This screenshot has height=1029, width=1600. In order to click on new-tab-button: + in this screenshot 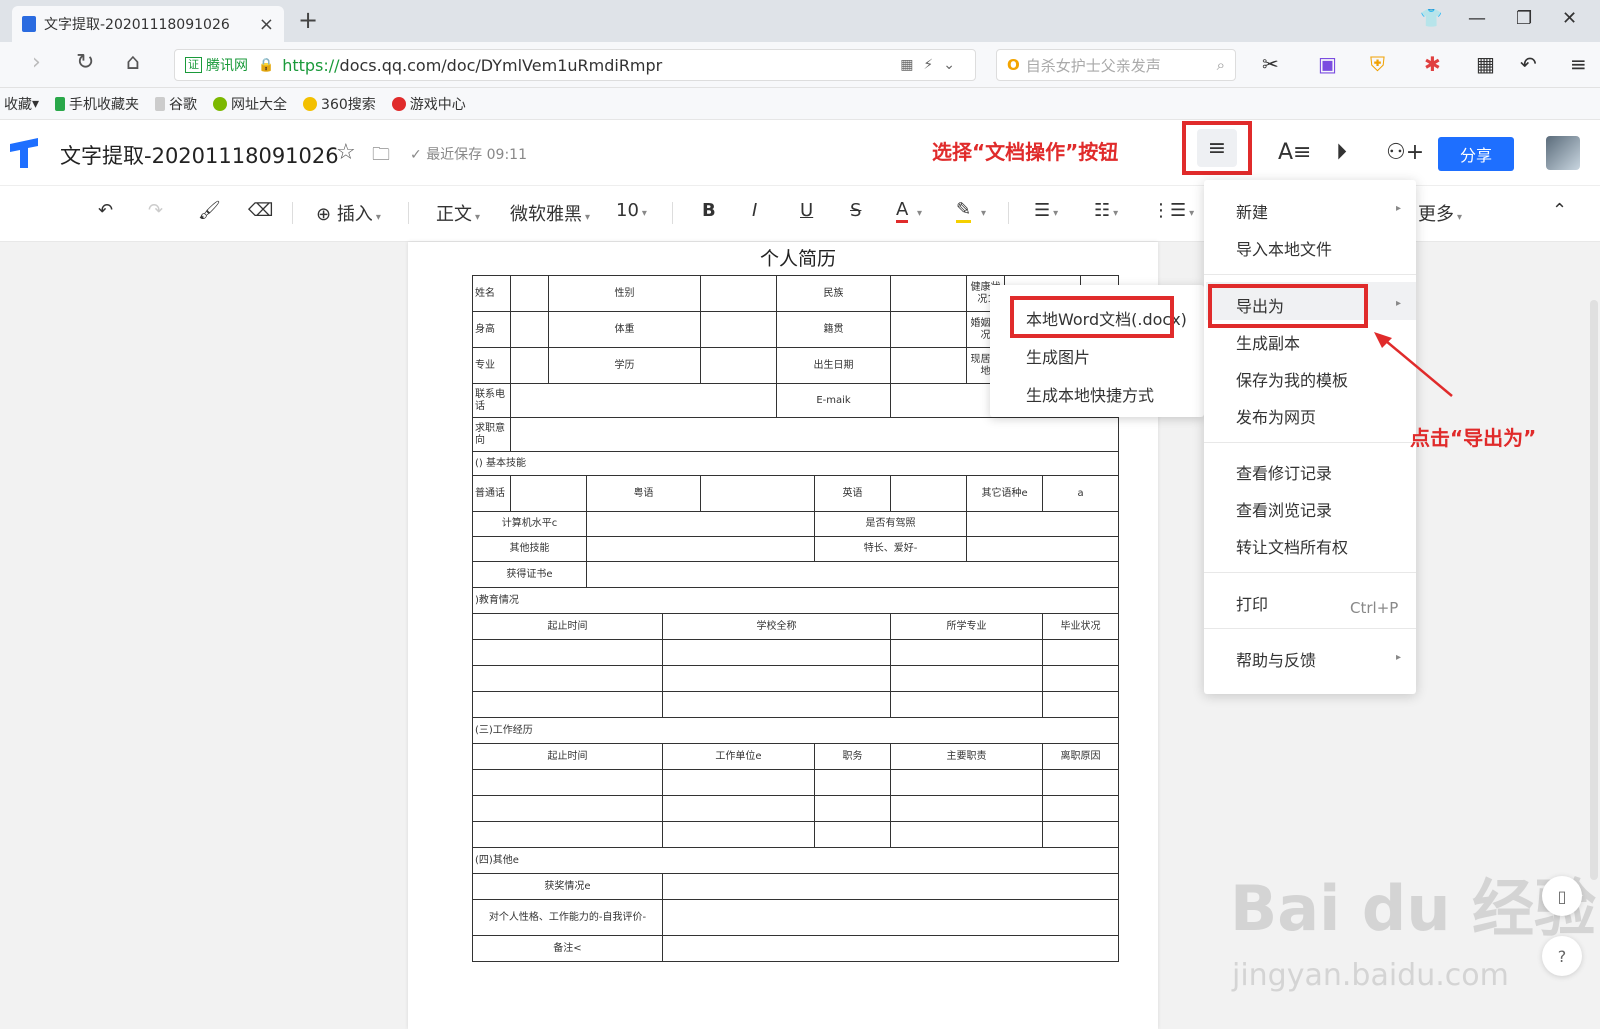, I will do `click(308, 20)`.